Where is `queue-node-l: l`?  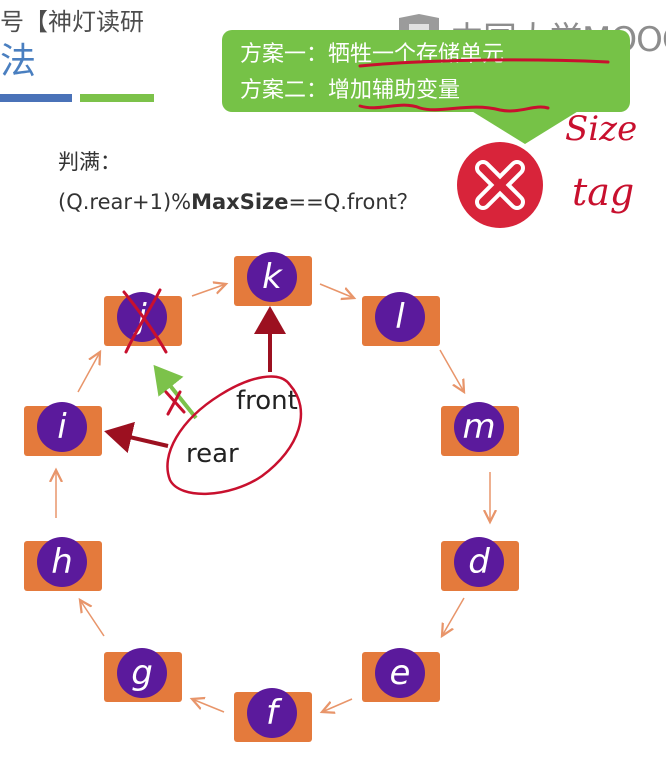 queue-node-l: l is located at coordinates (401, 319).